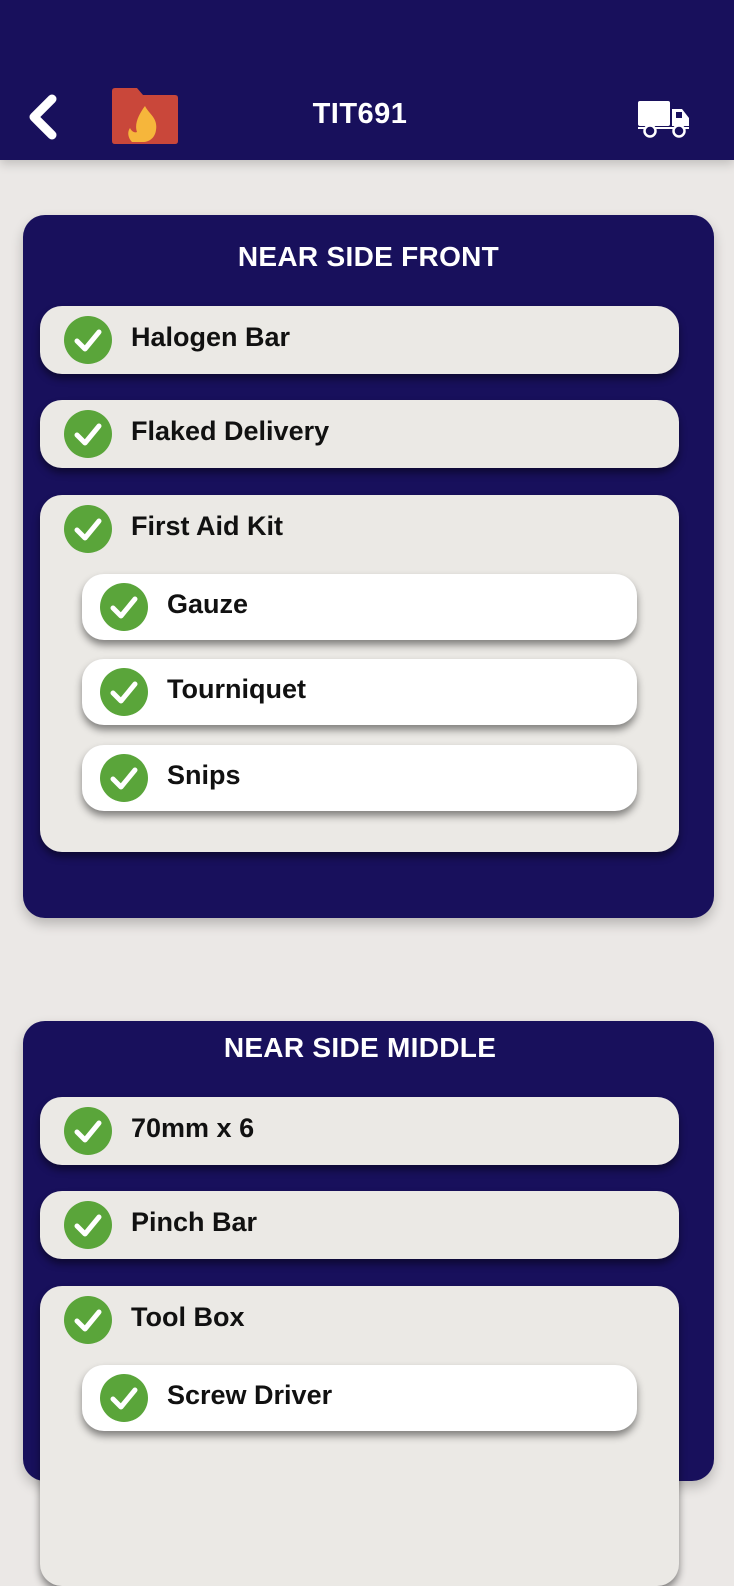 The width and height of the screenshot is (734, 1586). What do you see at coordinates (194, 1222) in the screenshot?
I see `item-label: Pinch Bar` at bounding box center [194, 1222].